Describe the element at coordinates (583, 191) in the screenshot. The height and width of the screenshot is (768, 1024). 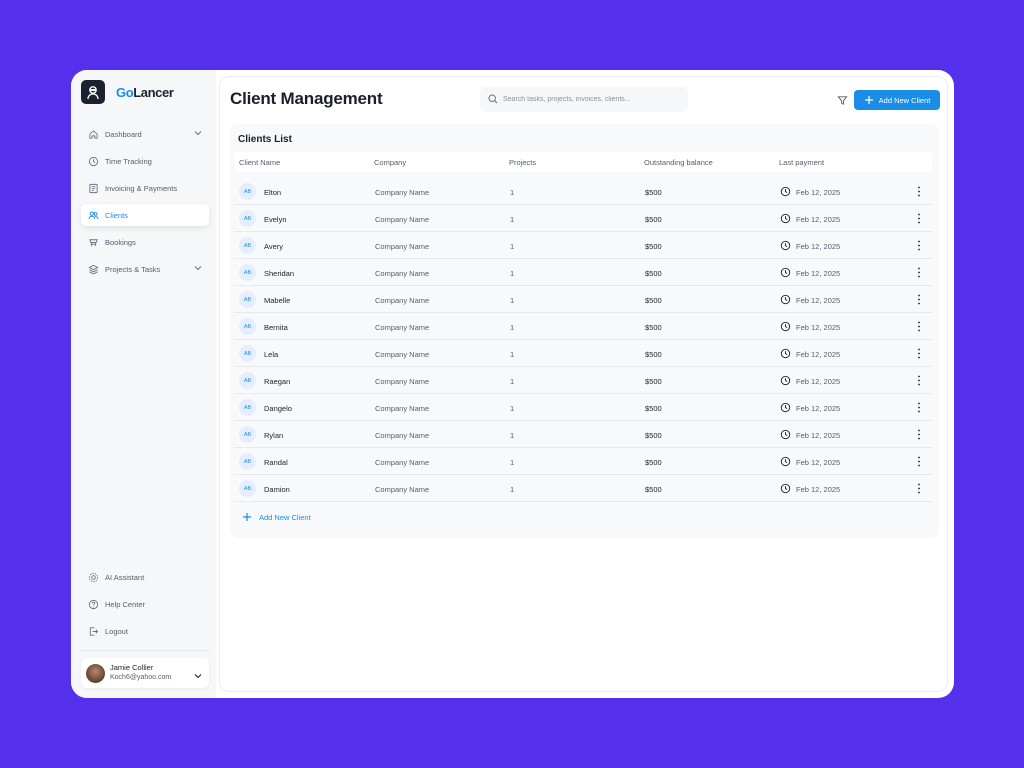
I see `table-row: AB Elton Company Name 1 $500 Feb 12, 2025` at that location.